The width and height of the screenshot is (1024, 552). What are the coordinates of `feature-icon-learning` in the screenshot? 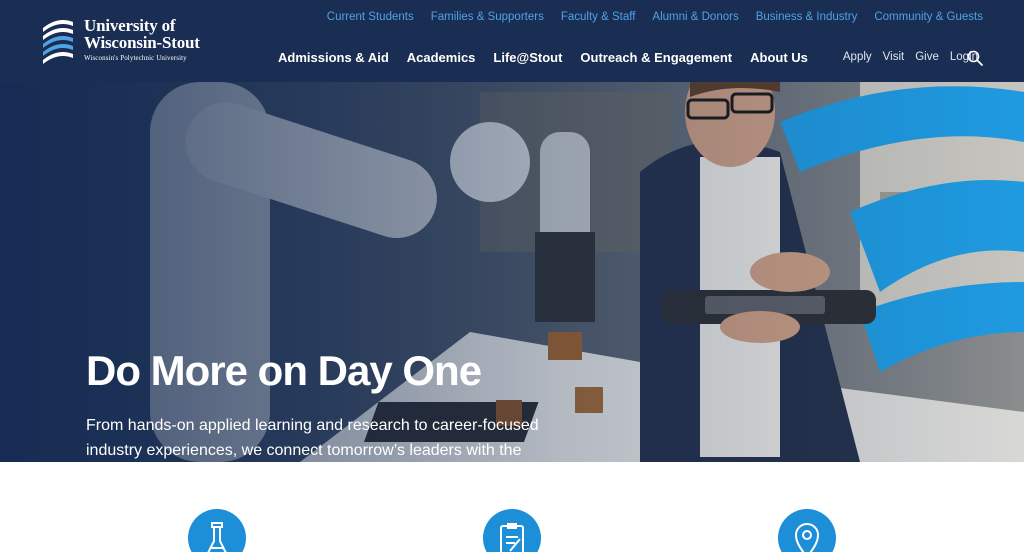 It's located at (512, 530).